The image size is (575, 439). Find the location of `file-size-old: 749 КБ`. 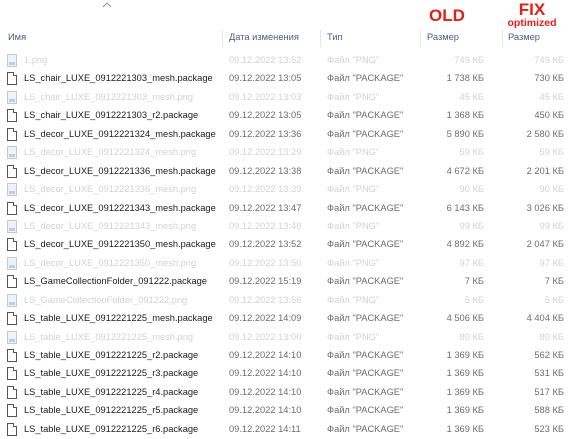

file-size-old: 749 КБ is located at coordinates (469, 60).